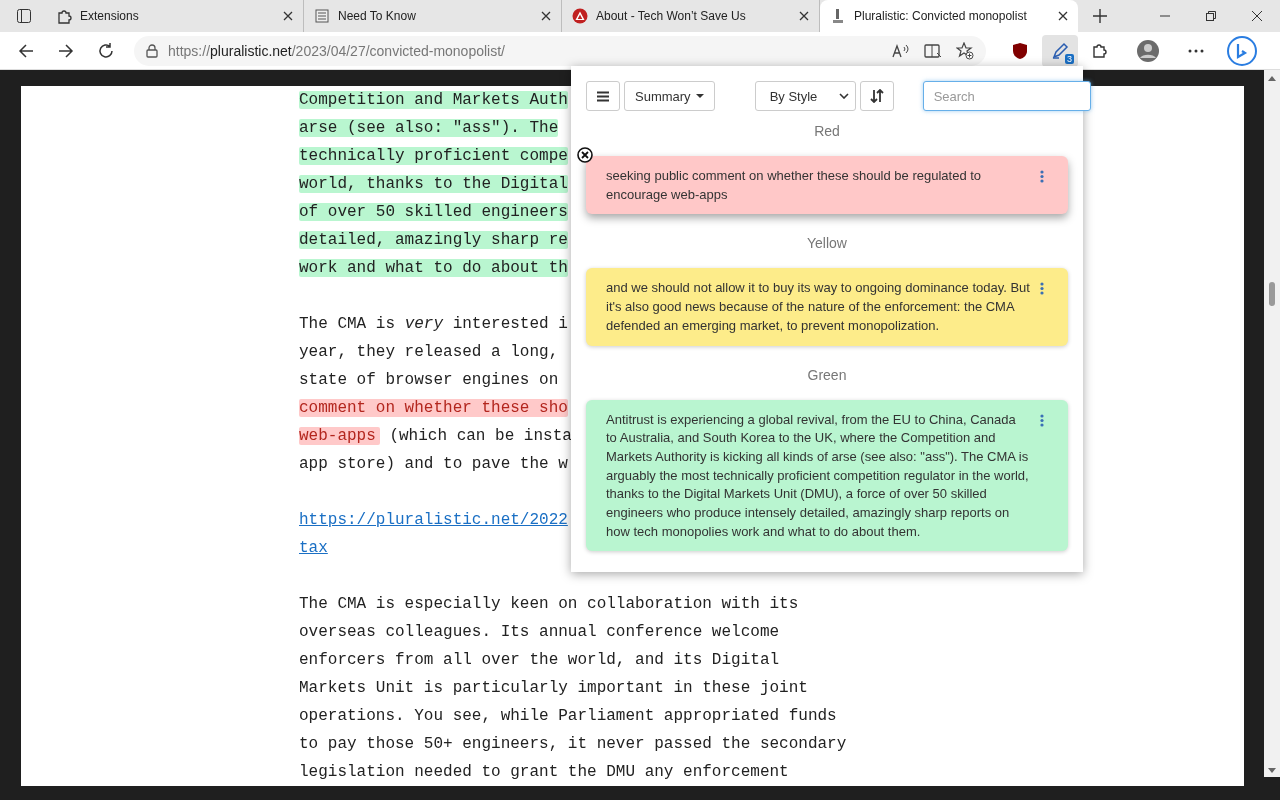 The height and width of the screenshot is (800, 1280). I want to click on triangle-logo-icon, so click(580, 16).